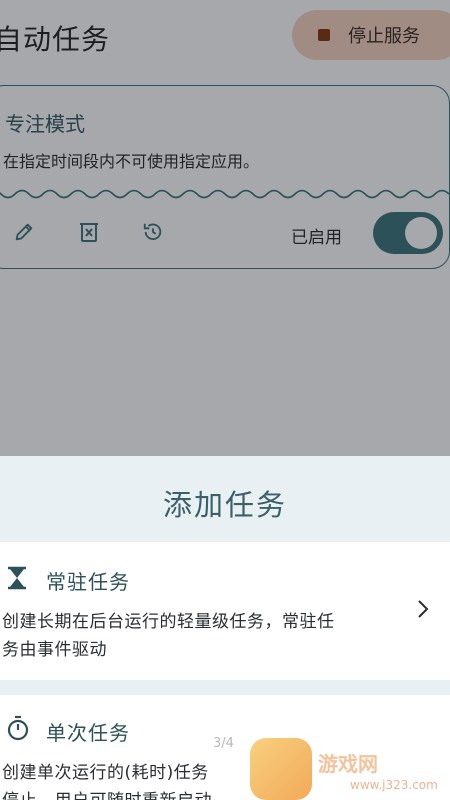 The width and height of the screenshot is (450, 800). Describe the element at coordinates (88, 582) in the screenshot. I see `option-title: 常驻任务` at that location.